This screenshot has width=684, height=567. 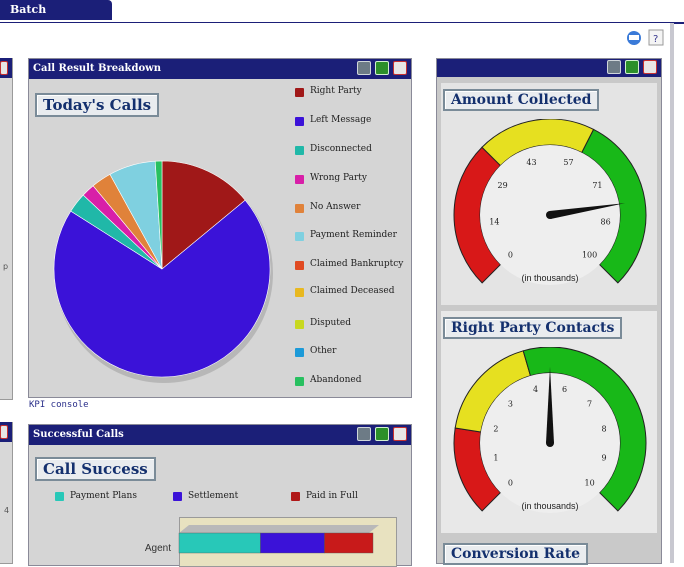 I want to click on bar-axis-label: Agent, so click(x=157, y=548).